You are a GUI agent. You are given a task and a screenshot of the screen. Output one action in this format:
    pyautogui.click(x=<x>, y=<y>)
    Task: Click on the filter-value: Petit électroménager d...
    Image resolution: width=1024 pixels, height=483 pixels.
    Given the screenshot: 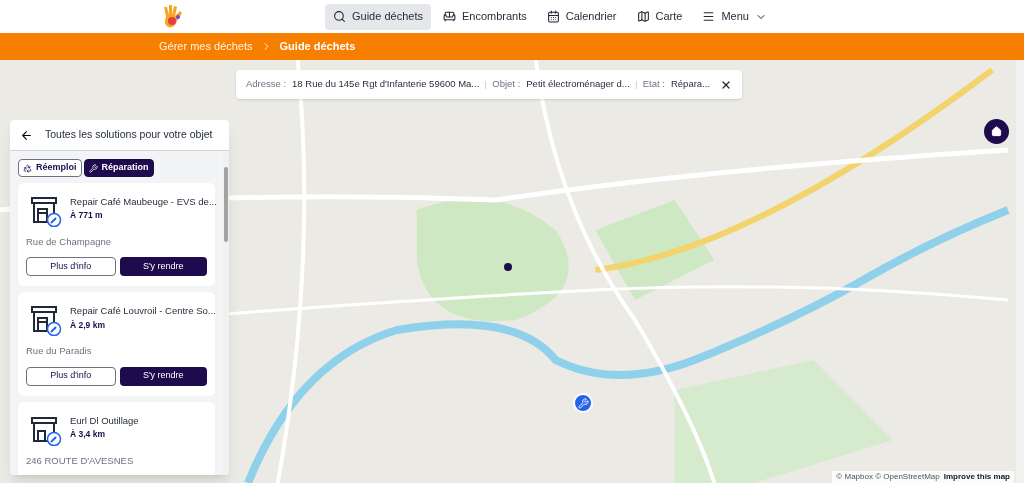 What is the action you would take?
    pyautogui.click(x=578, y=84)
    